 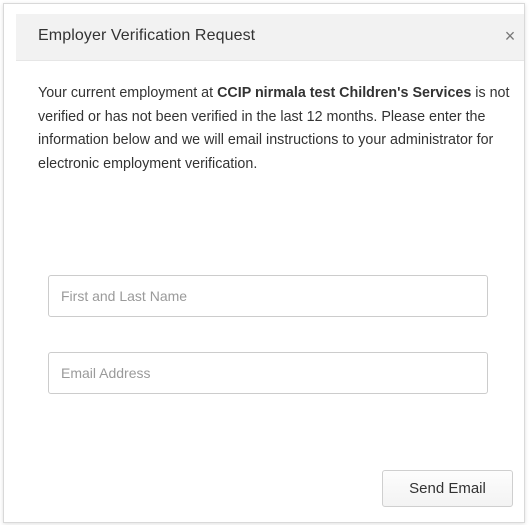 What do you see at coordinates (270, 37) in the screenshot?
I see `dialog-header: Employer Verification Request ×` at bounding box center [270, 37].